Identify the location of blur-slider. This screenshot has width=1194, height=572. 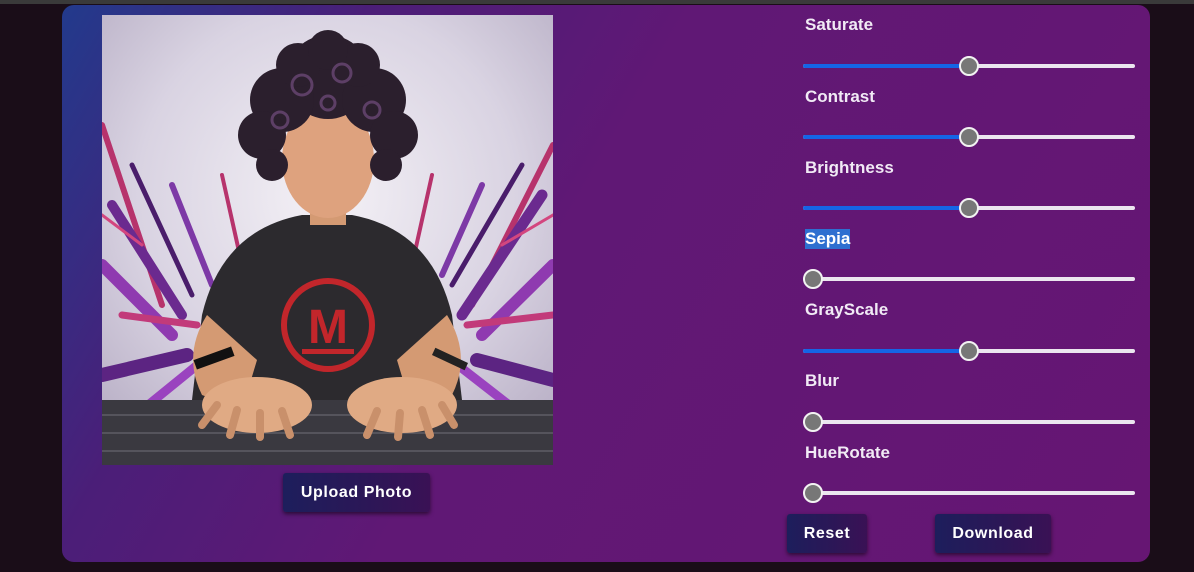
(969, 422).